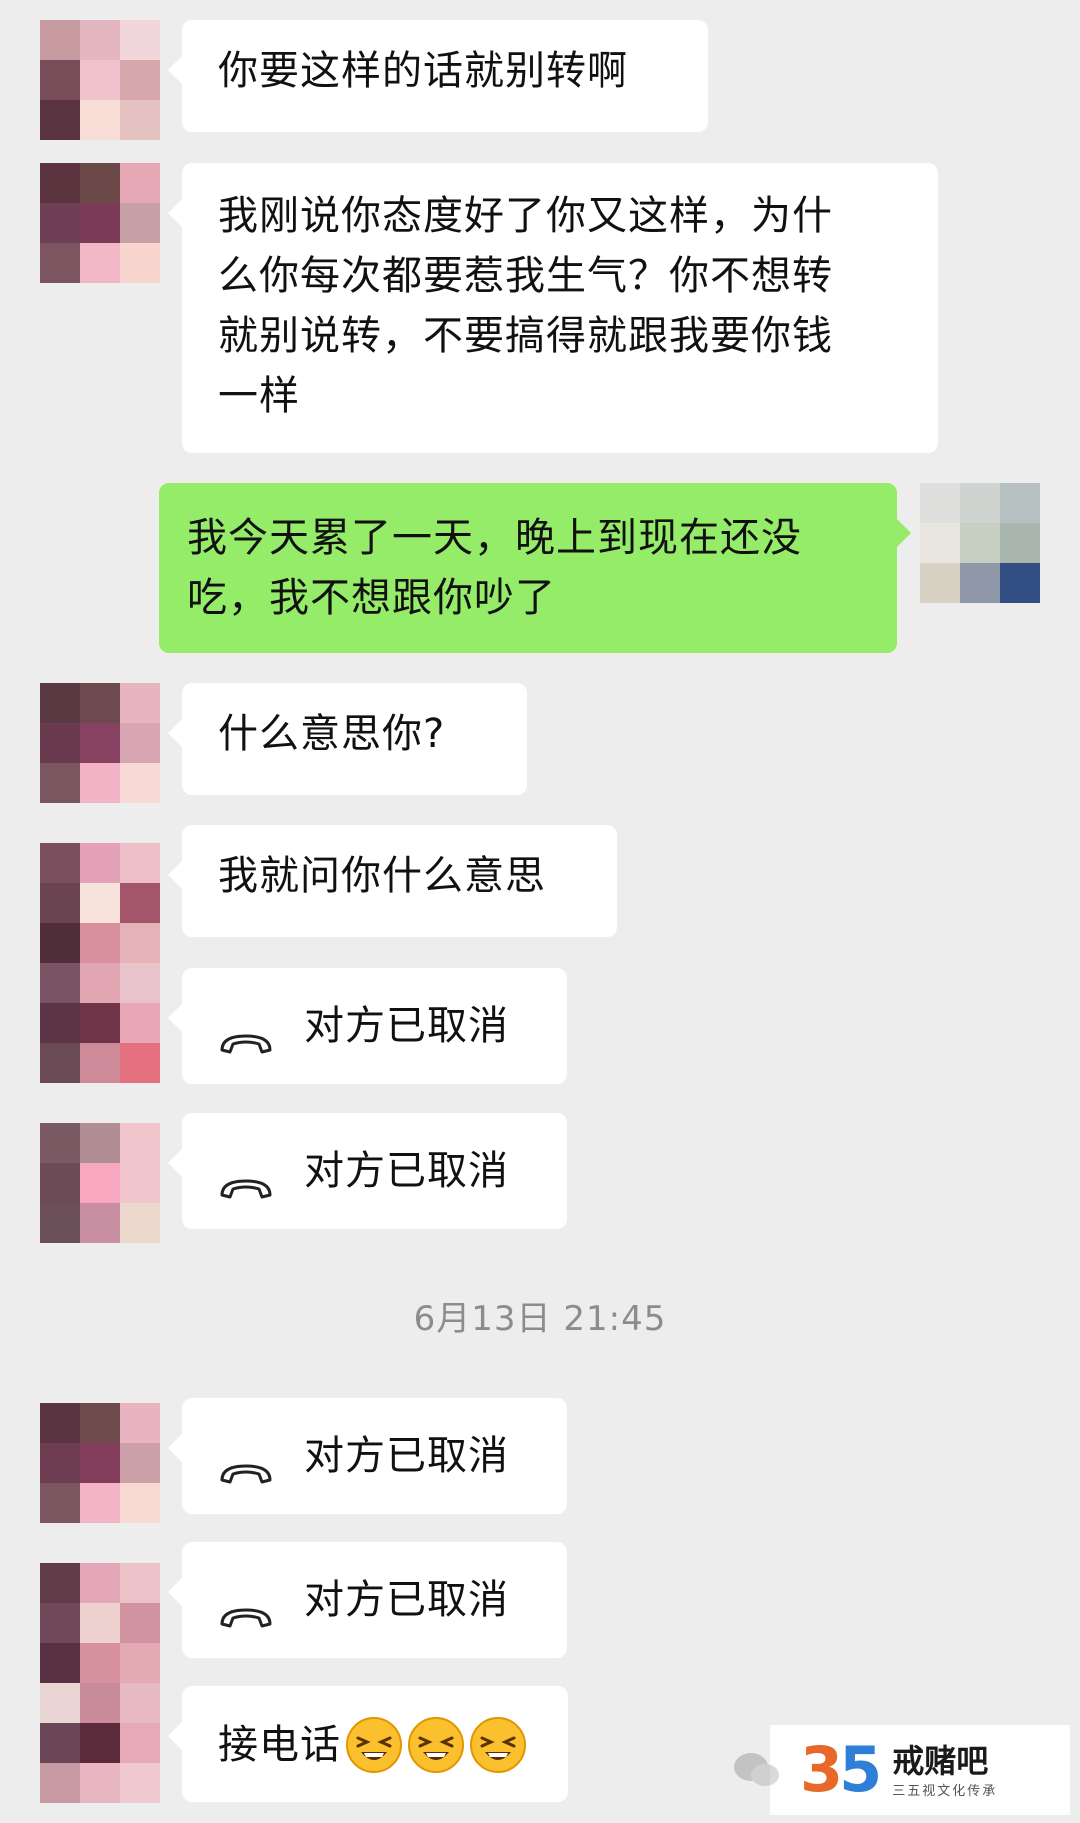 The height and width of the screenshot is (1823, 1080). I want to click on message-bubble: 你要这样的话就别转啊, so click(438, 76).